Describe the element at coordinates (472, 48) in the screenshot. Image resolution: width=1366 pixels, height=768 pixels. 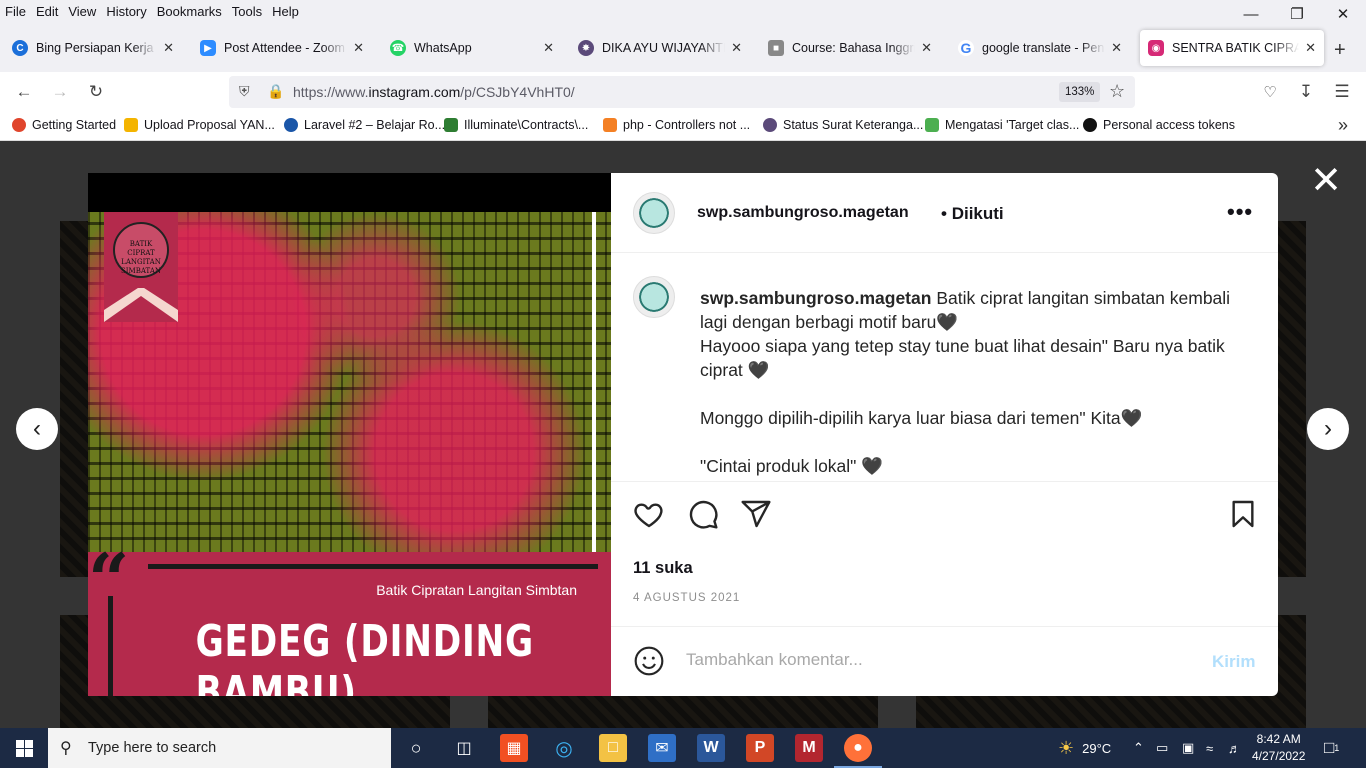
I see `tab-whatsapp: ☎ WhatsApp ✕` at that location.